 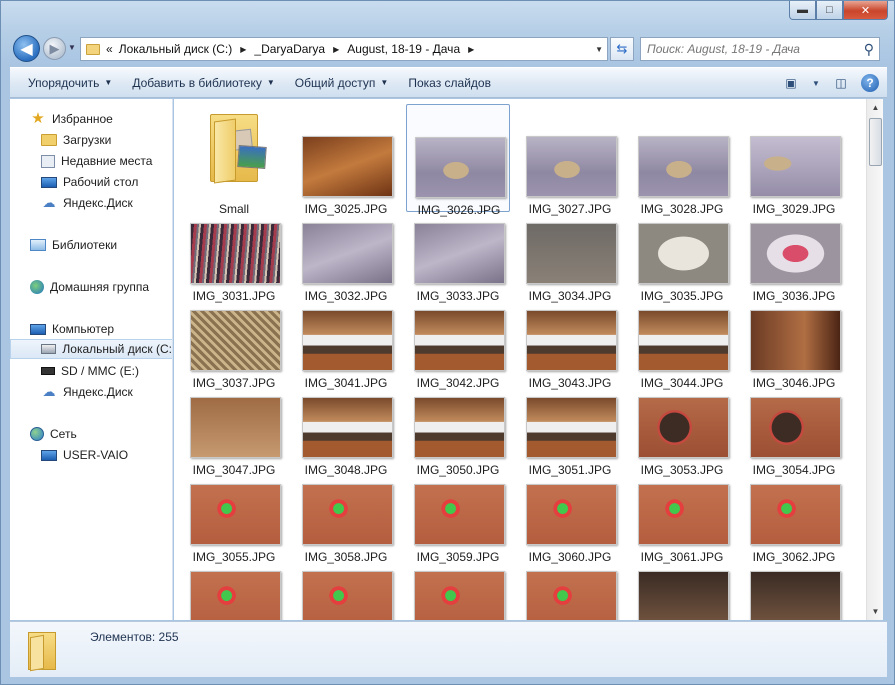 I want to click on search-input, so click(x=752, y=49).